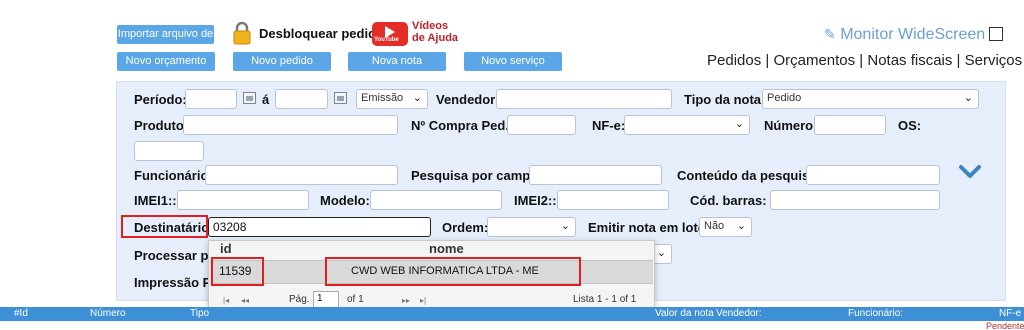  I want to click on model-input, so click(436, 200).